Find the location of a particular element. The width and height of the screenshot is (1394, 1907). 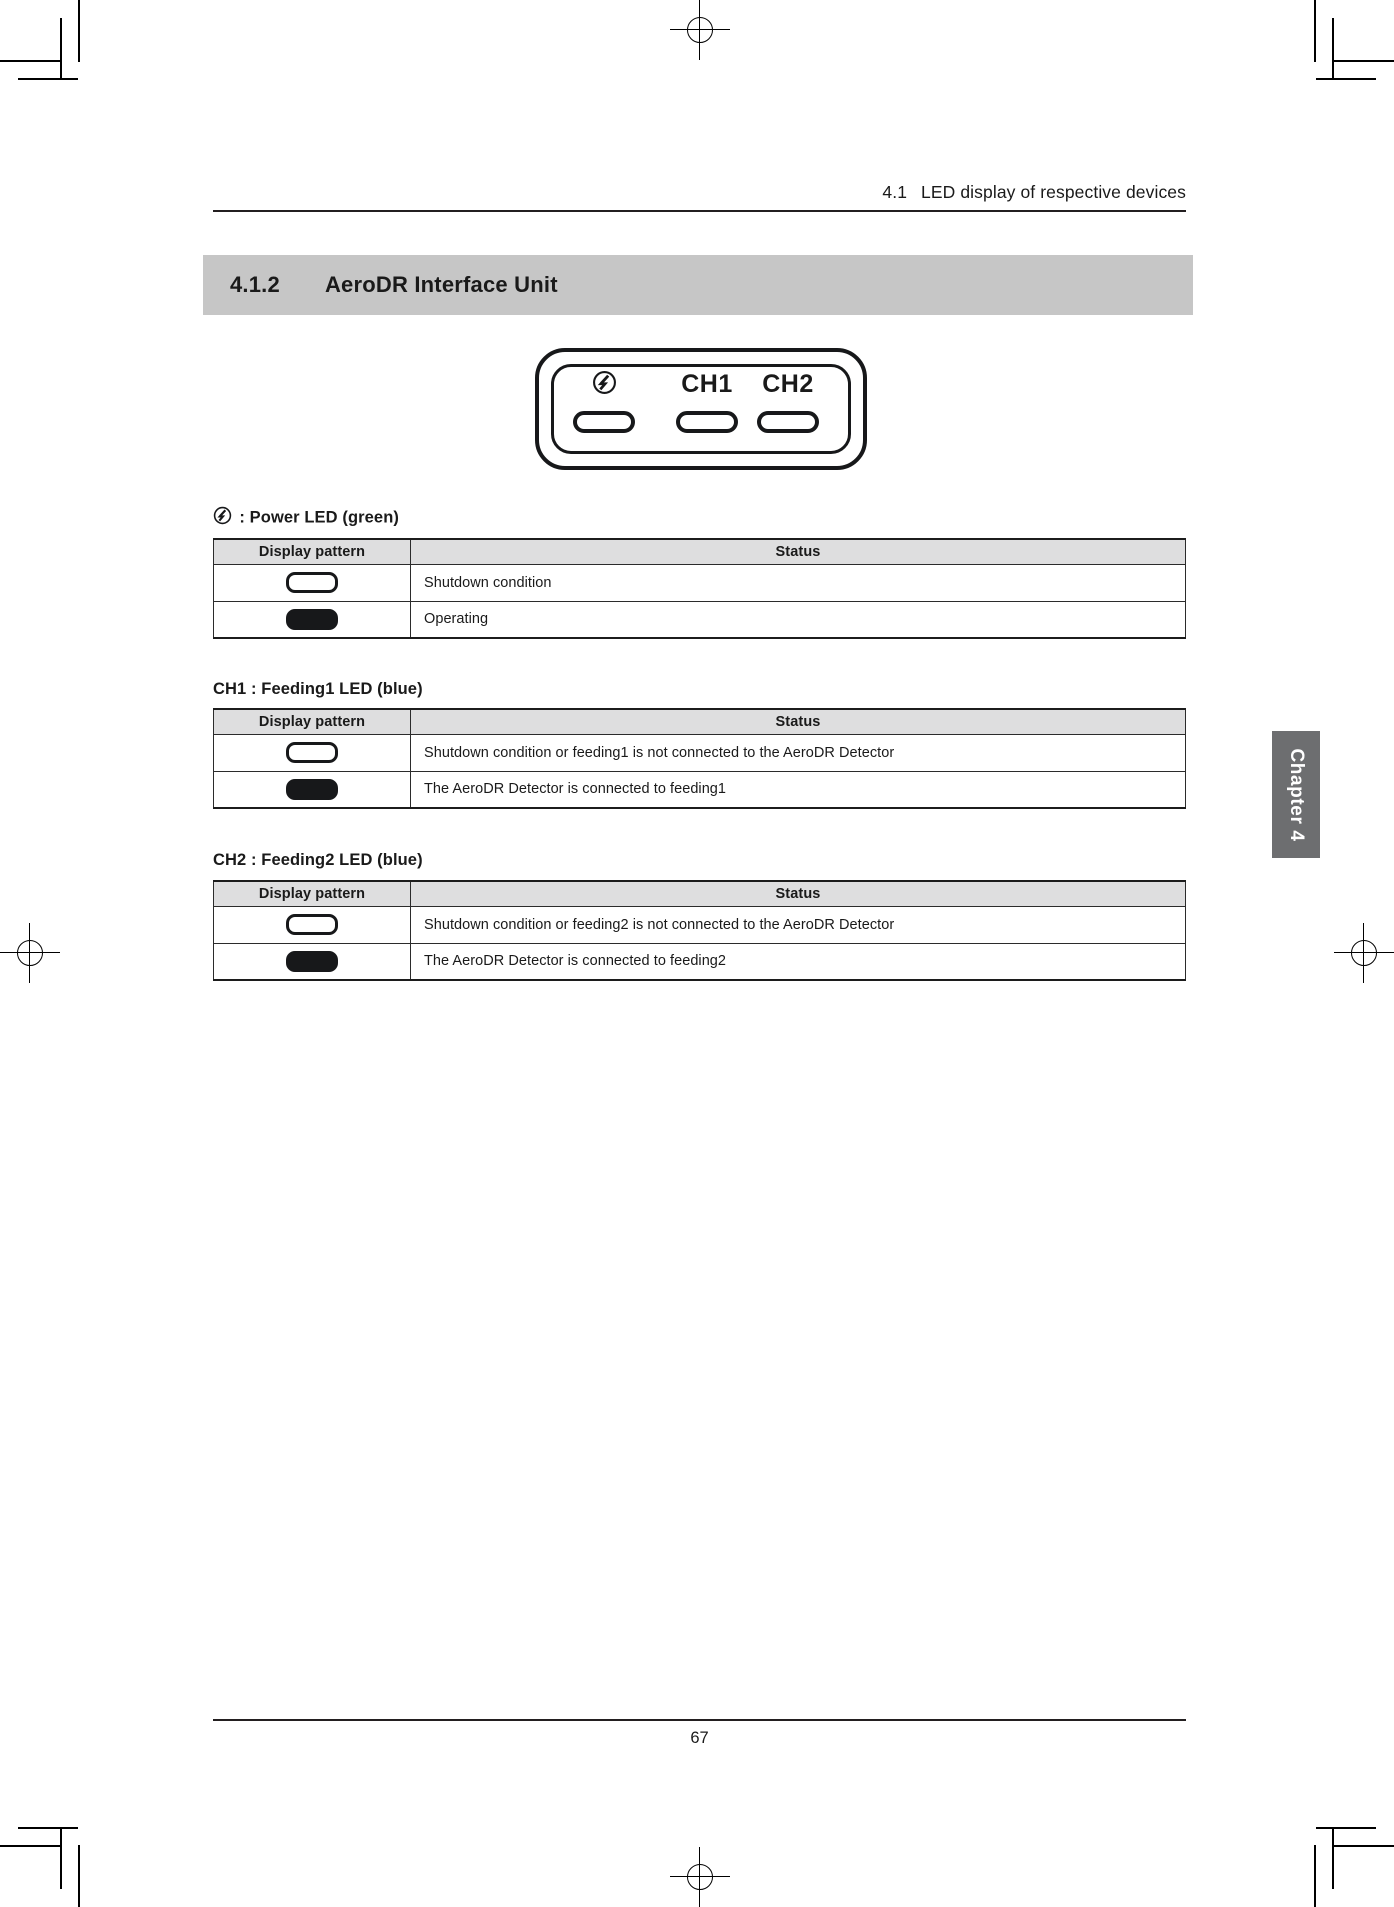

crop-mark-bottom-left-vertical is located at coordinates (79, 1876).